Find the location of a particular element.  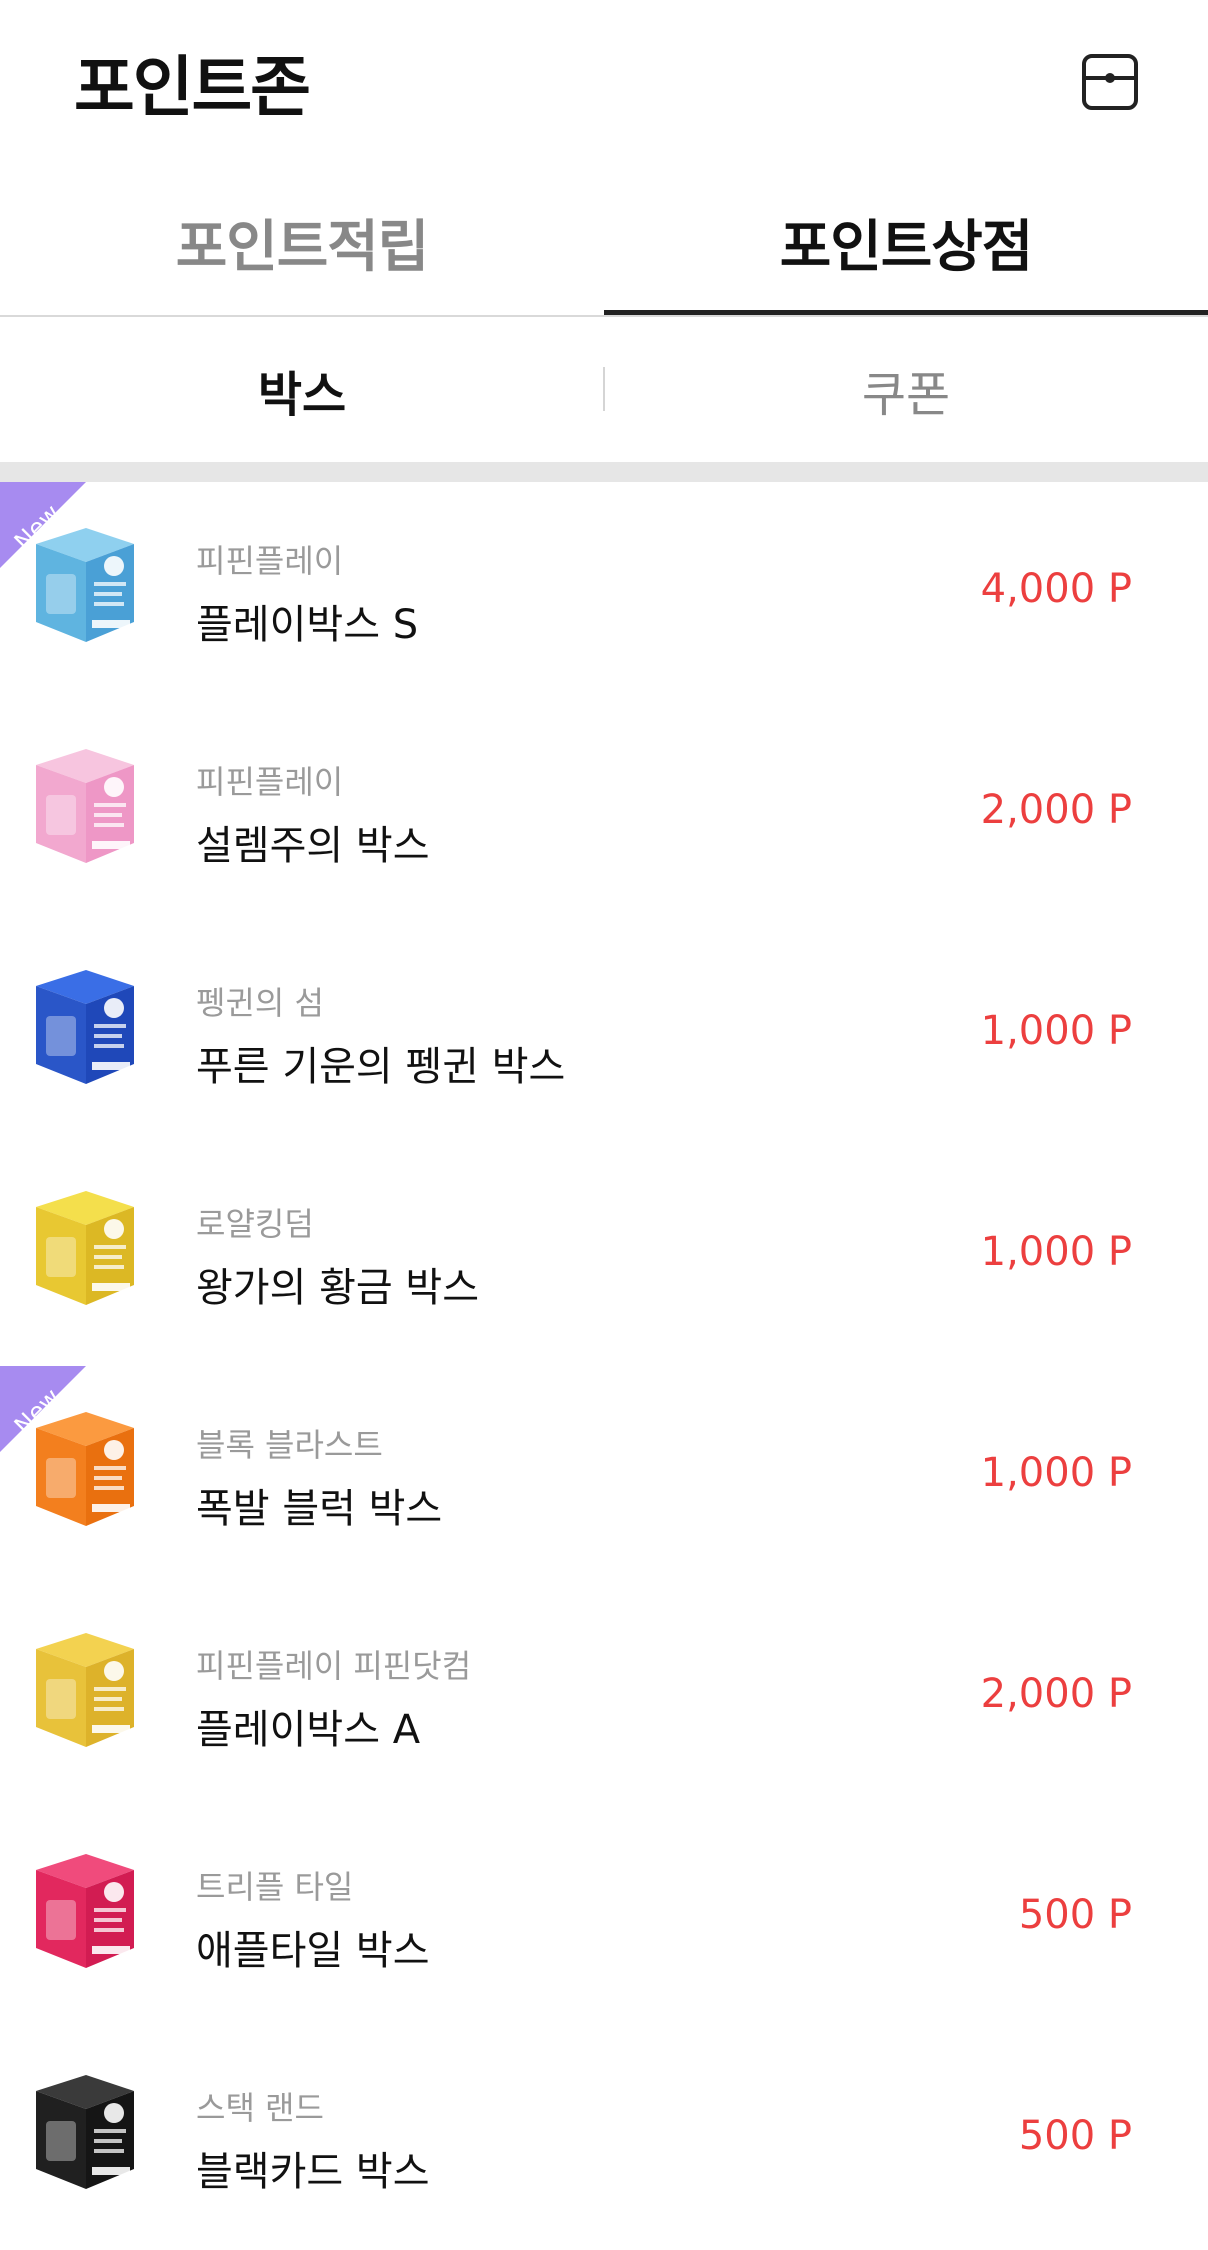

active-tab-indicator is located at coordinates (906, 312).